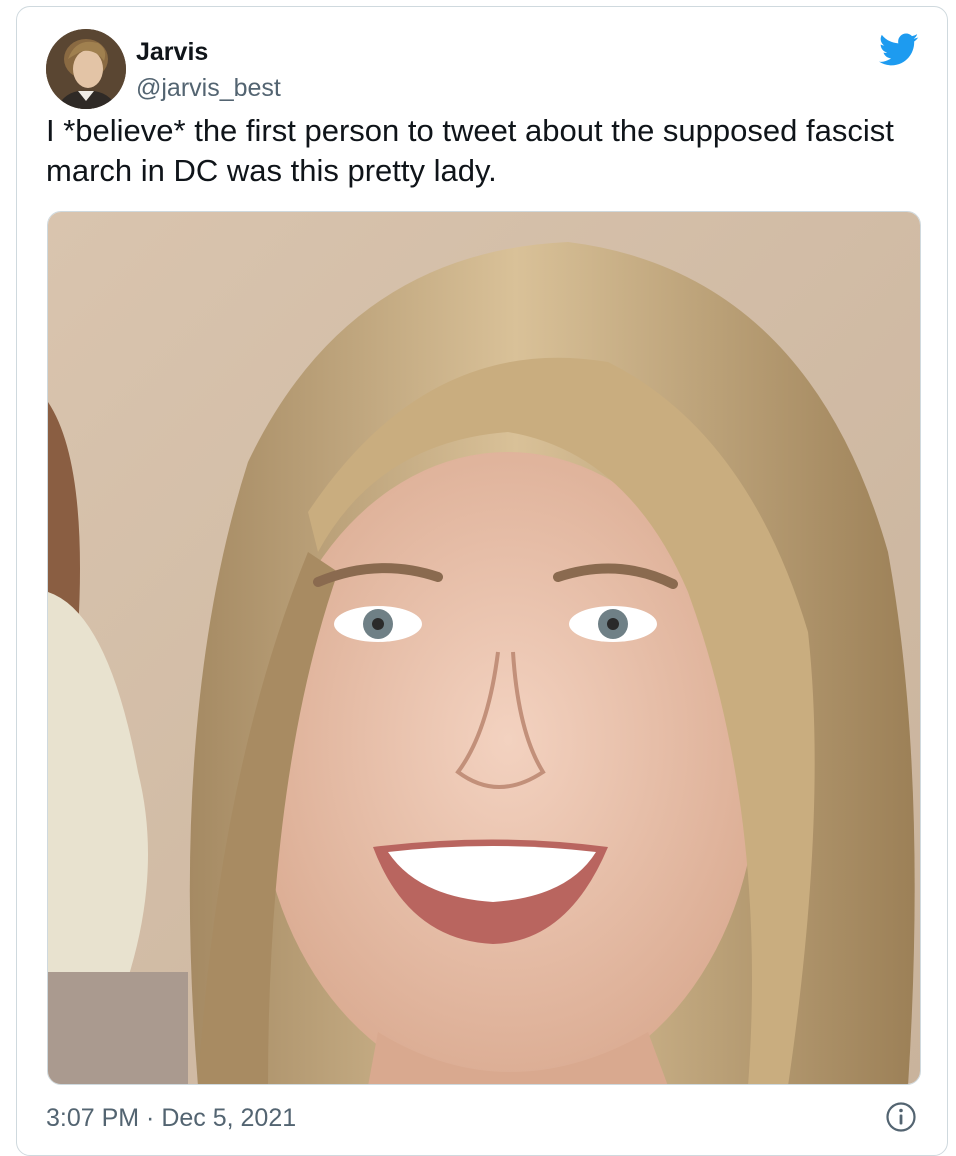 The height and width of the screenshot is (1156, 956). What do you see at coordinates (172, 52) in the screenshot?
I see `author-display-name: Jarvis` at bounding box center [172, 52].